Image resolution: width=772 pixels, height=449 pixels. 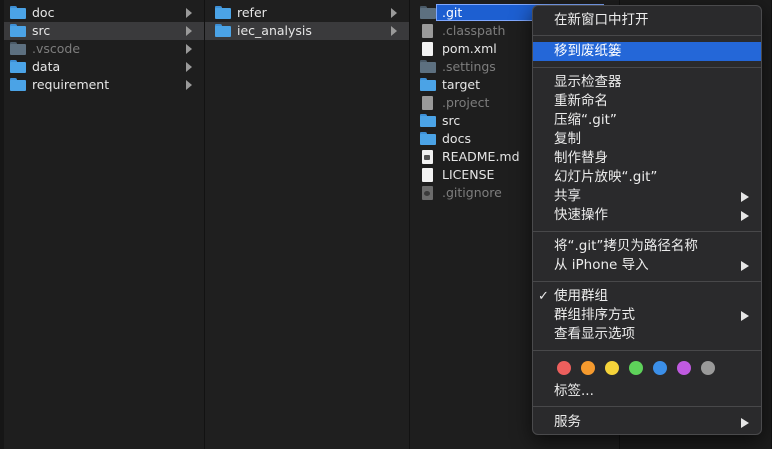 I want to click on menu-item-compress: 压缩“.git”, so click(x=647, y=120).